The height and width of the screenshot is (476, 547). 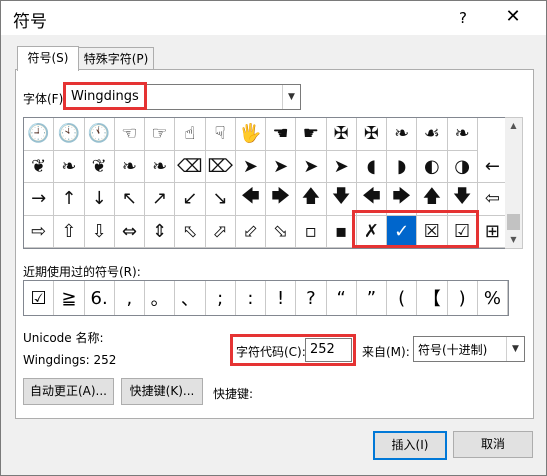 What do you see at coordinates (462, 166) in the screenshot?
I see `symbol-cell: ◑` at bounding box center [462, 166].